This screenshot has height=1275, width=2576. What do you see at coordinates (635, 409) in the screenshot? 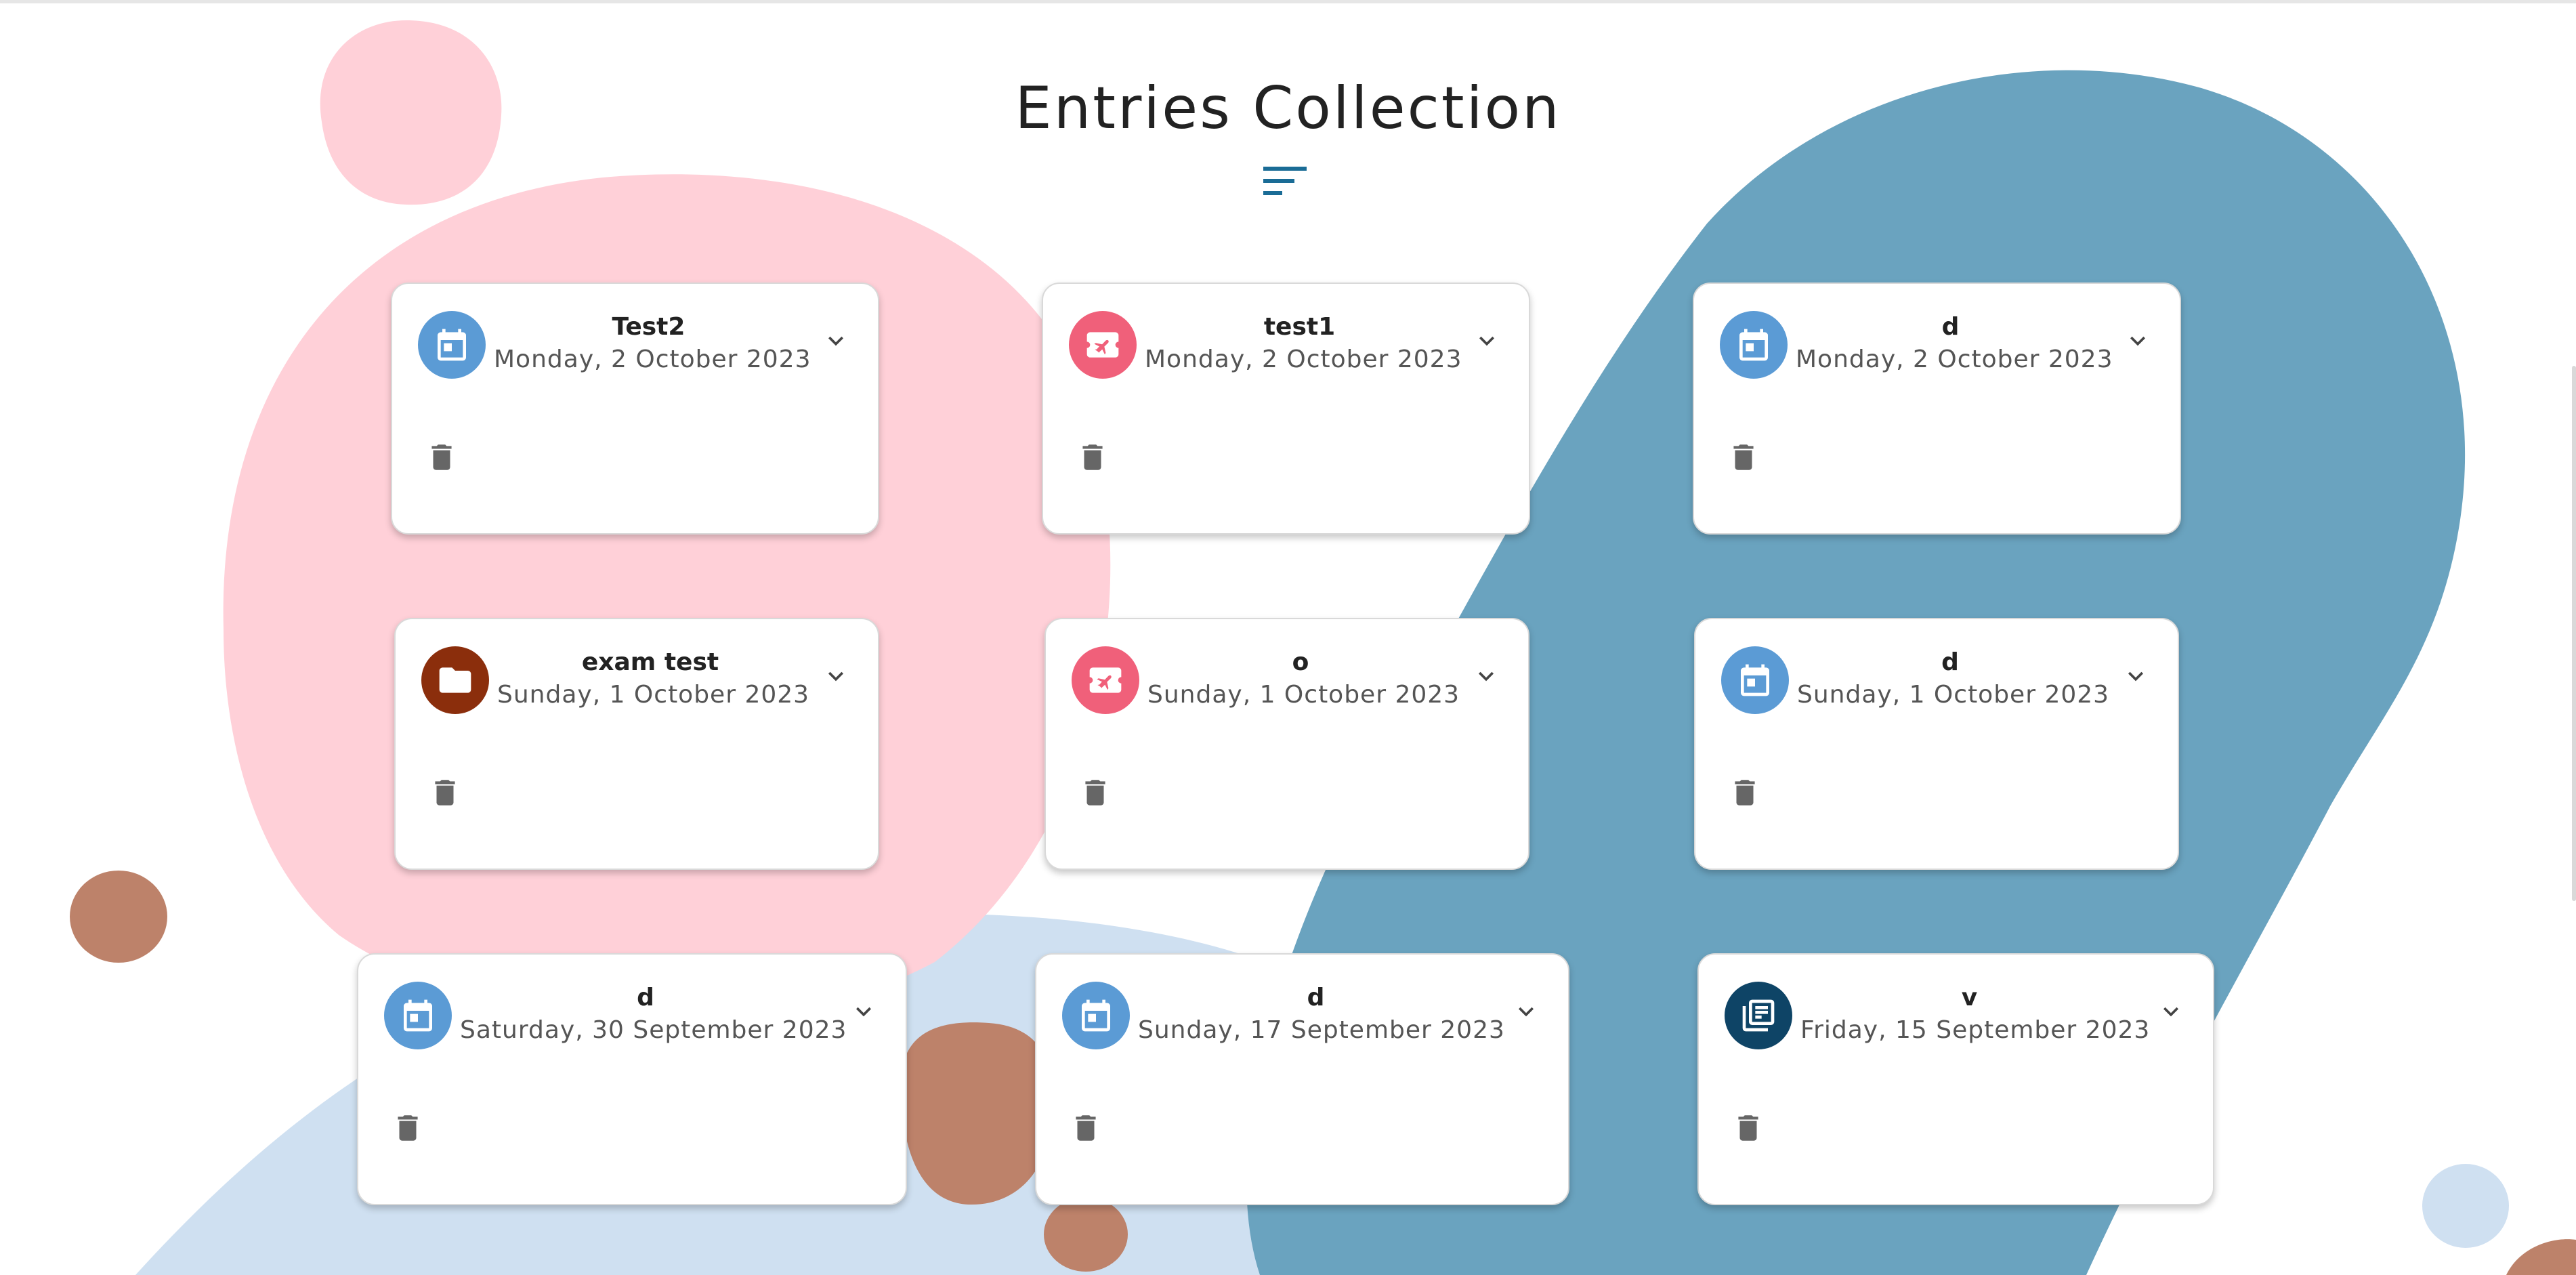
I see `entry-card: Test2 Monday, 2 October 2023` at bounding box center [635, 409].